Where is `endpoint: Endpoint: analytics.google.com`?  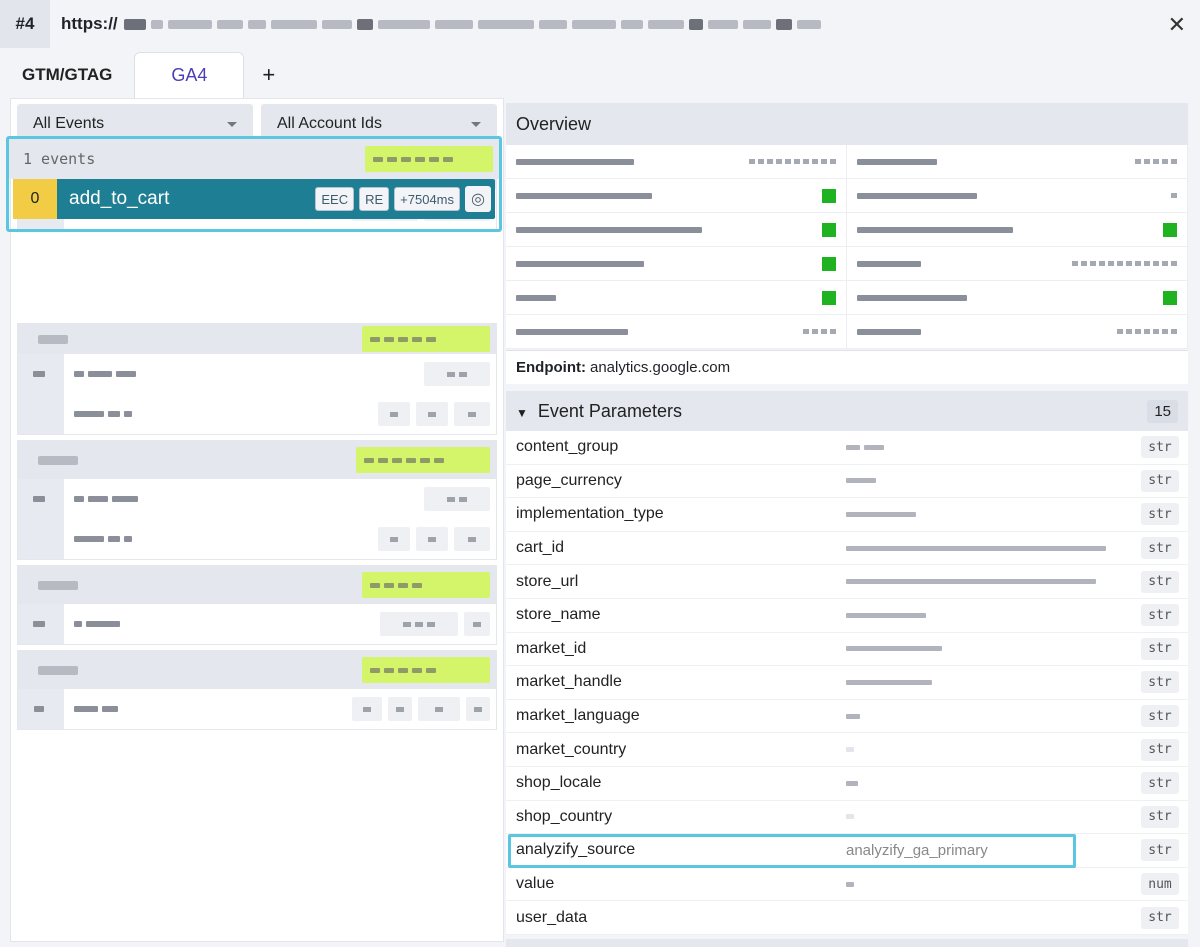 endpoint: Endpoint: analytics.google.com is located at coordinates (847, 367).